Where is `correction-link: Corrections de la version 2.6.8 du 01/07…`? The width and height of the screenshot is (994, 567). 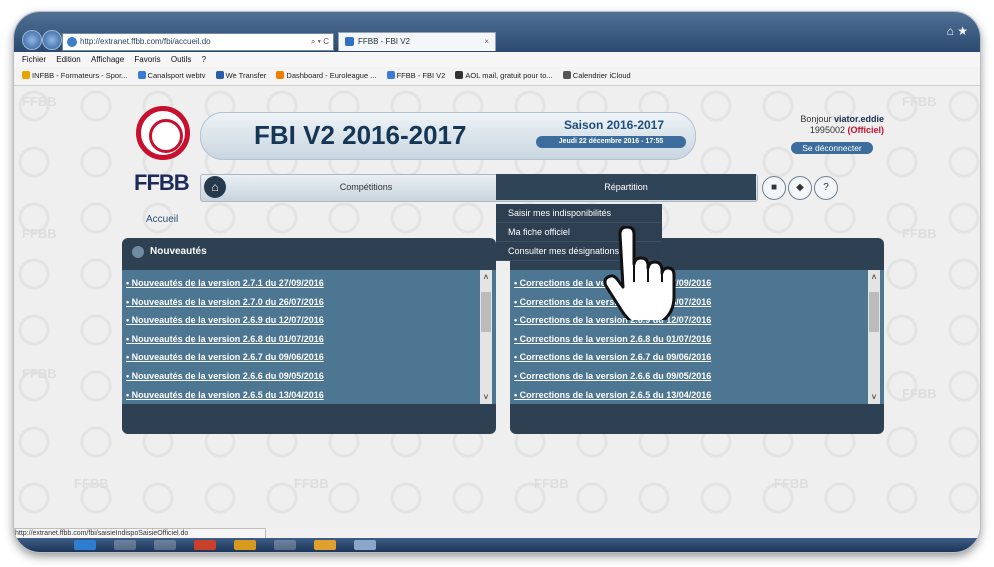 correction-link: Corrections de la version 2.6.8 du 01/07… is located at coordinates (699, 339).